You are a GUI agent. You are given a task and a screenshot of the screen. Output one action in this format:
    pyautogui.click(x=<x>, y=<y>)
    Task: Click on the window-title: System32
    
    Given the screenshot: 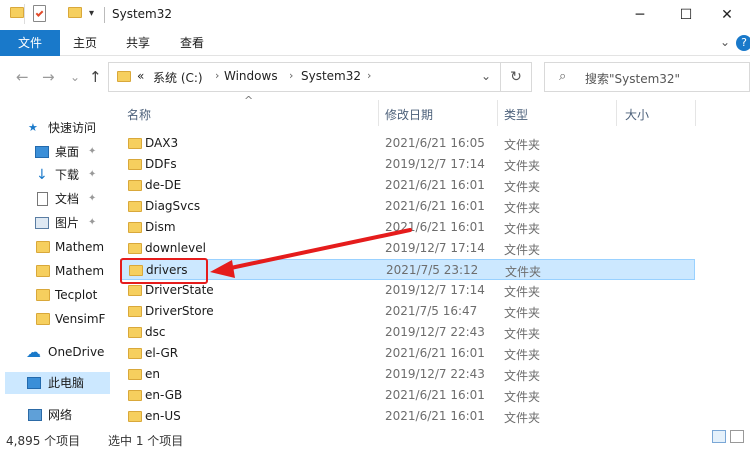 What is the action you would take?
    pyautogui.click(x=142, y=14)
    